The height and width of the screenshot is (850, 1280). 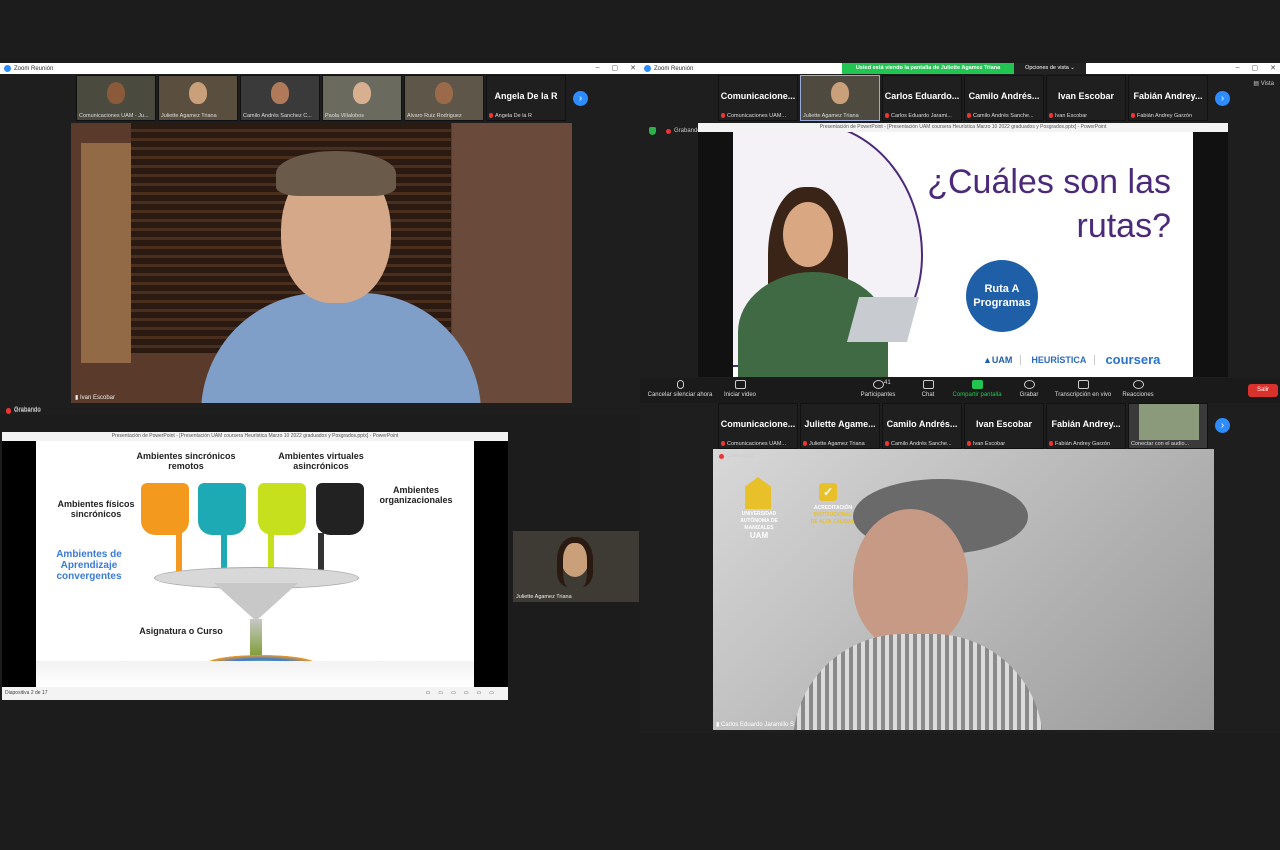 What do you see at coordinates (1161, 116) in the screenshot?
I see `participant-name: Fabián Andrey Garzón` at bounding box center [1161, 116].